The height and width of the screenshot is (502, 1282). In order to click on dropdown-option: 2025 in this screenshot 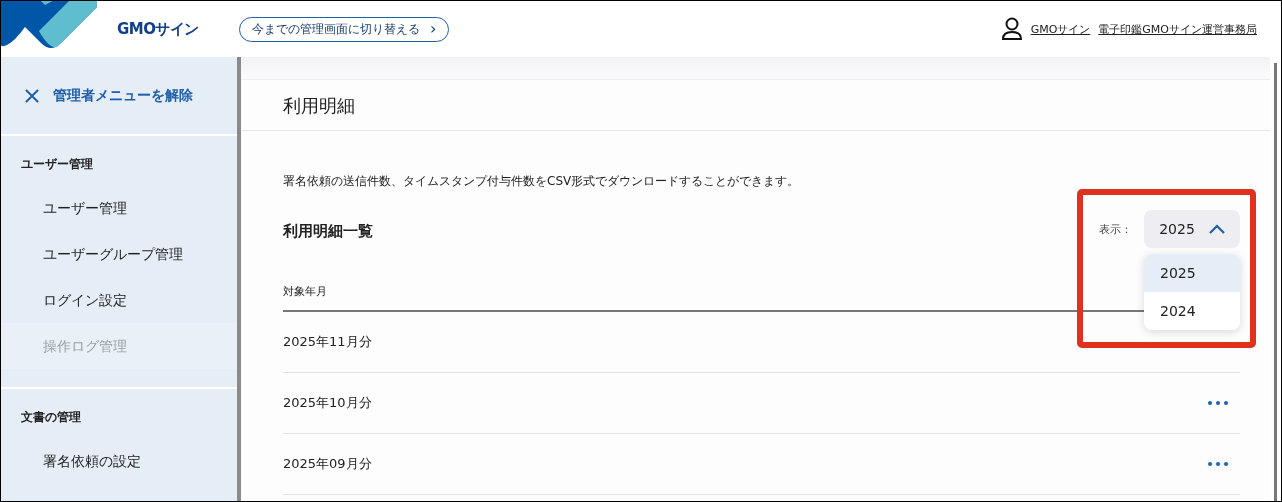, I will do `click(1192, 273)`.